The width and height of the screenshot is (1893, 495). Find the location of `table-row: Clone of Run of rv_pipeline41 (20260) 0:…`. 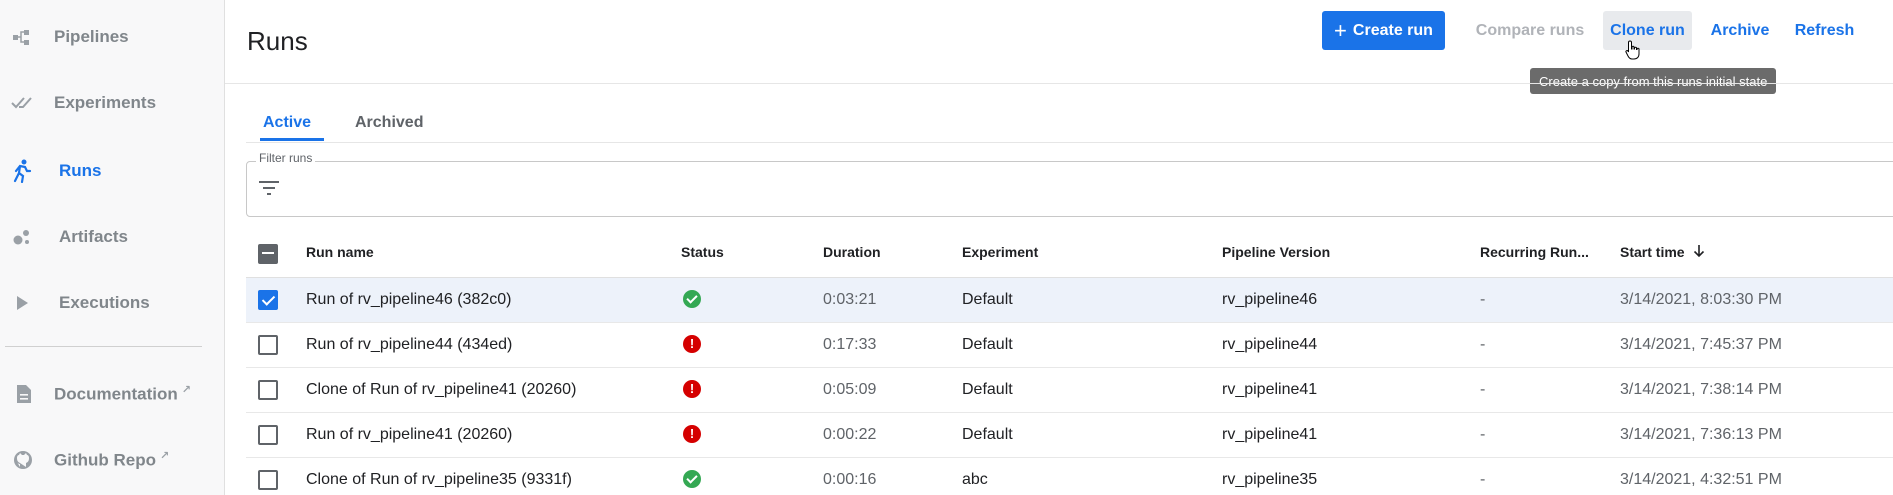

table-row: Clone of Run of rv_pipeline41 (20260) 0:… is located at coordinates (1069, 390).